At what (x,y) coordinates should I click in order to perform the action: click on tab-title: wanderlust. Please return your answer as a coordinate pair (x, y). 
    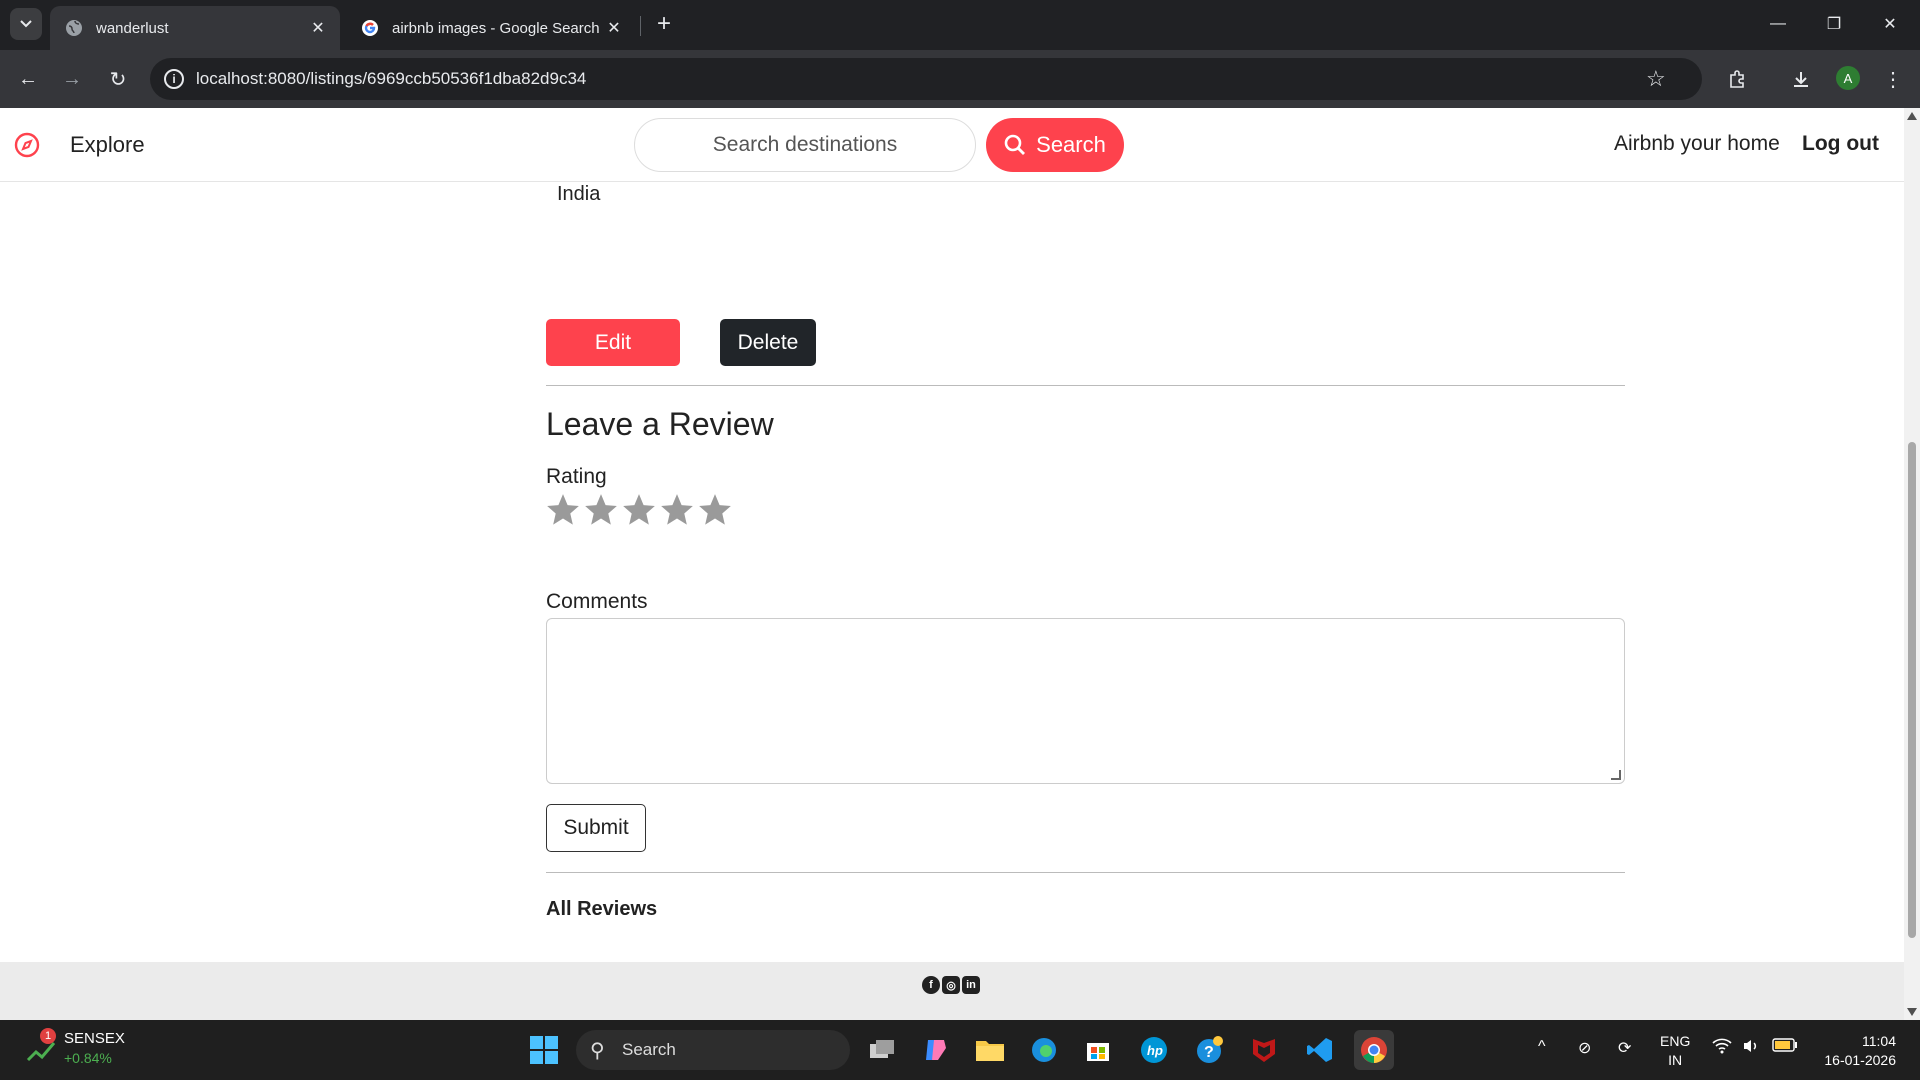
    Looking at the image, I should click on (132, 28).